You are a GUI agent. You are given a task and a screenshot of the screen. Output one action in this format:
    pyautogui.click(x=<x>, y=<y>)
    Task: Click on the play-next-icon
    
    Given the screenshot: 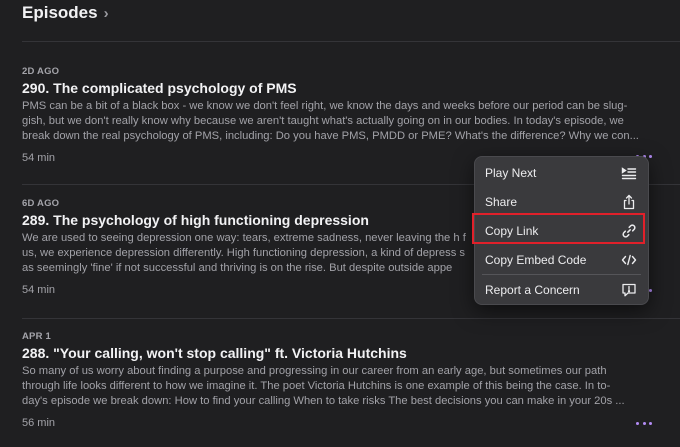 What is the action you would take?
    pyautogui.click(x=629, y=173)
    